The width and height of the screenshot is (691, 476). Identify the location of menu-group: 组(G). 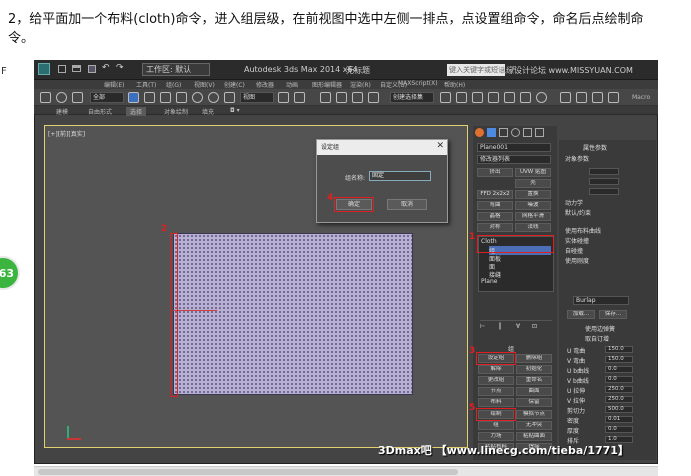
(173, 84).